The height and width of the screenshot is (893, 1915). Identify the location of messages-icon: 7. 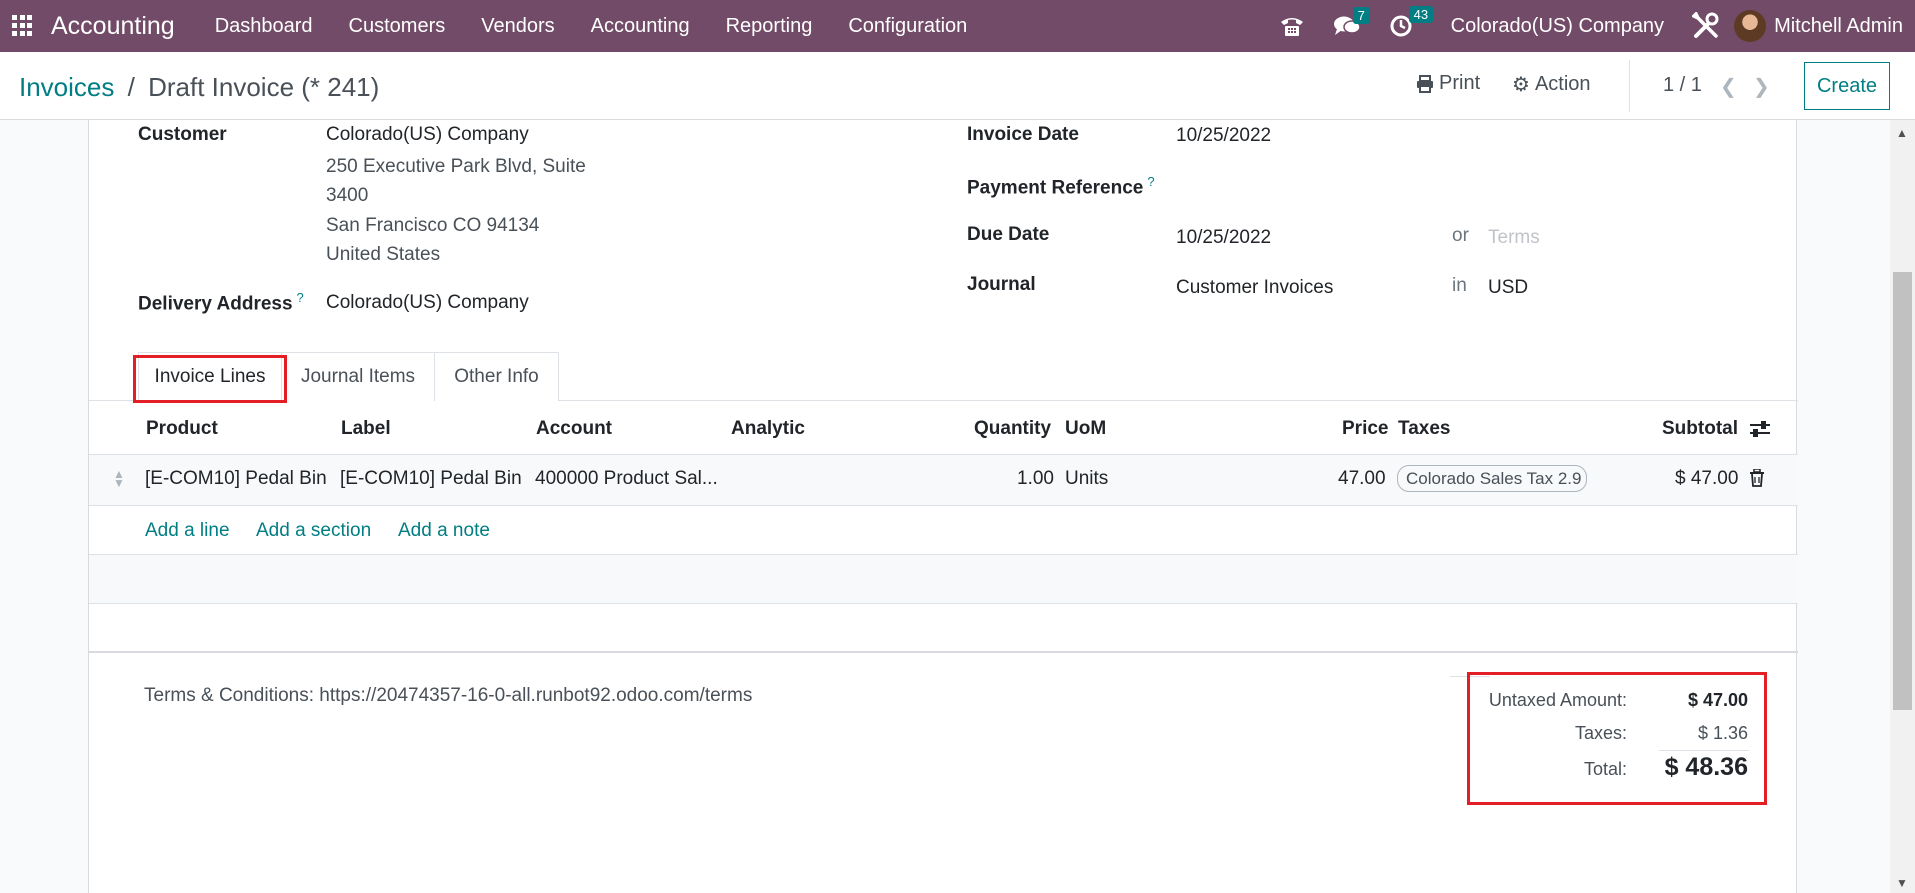
(1351, 22).